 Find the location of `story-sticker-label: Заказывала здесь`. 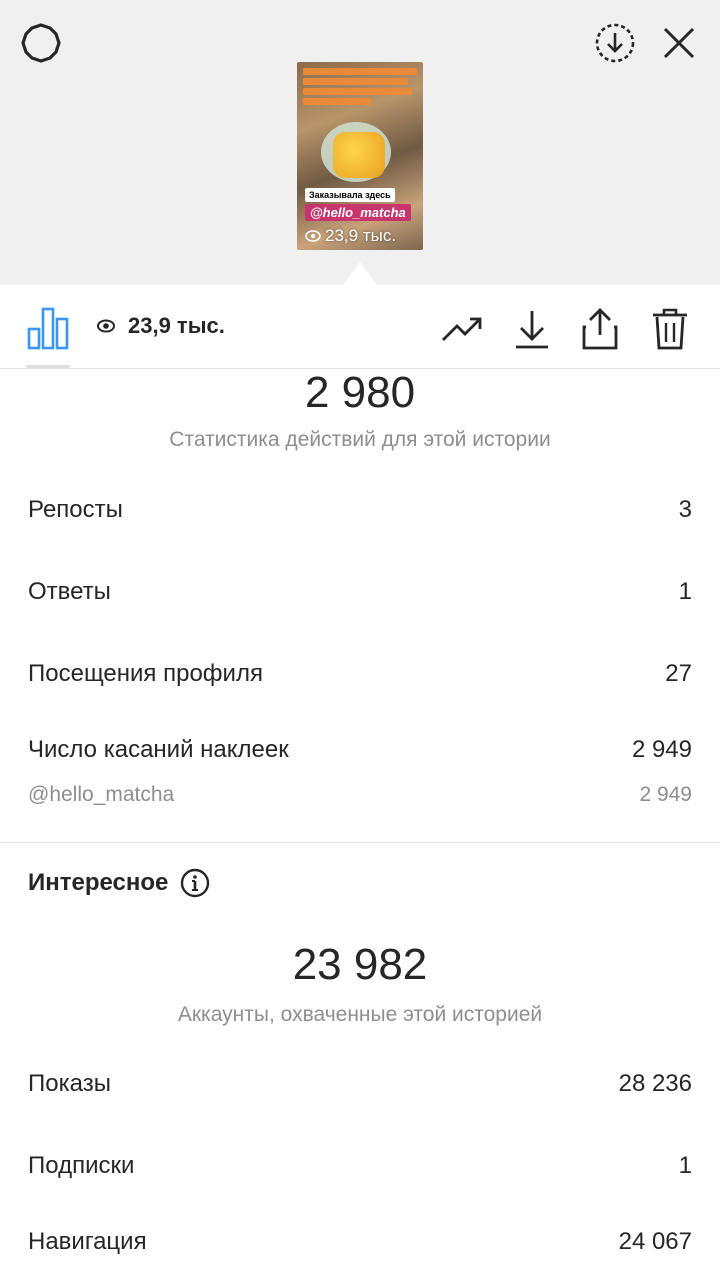

story-sticker-label: Заказывала здесь is located at coordinates (350, 195).